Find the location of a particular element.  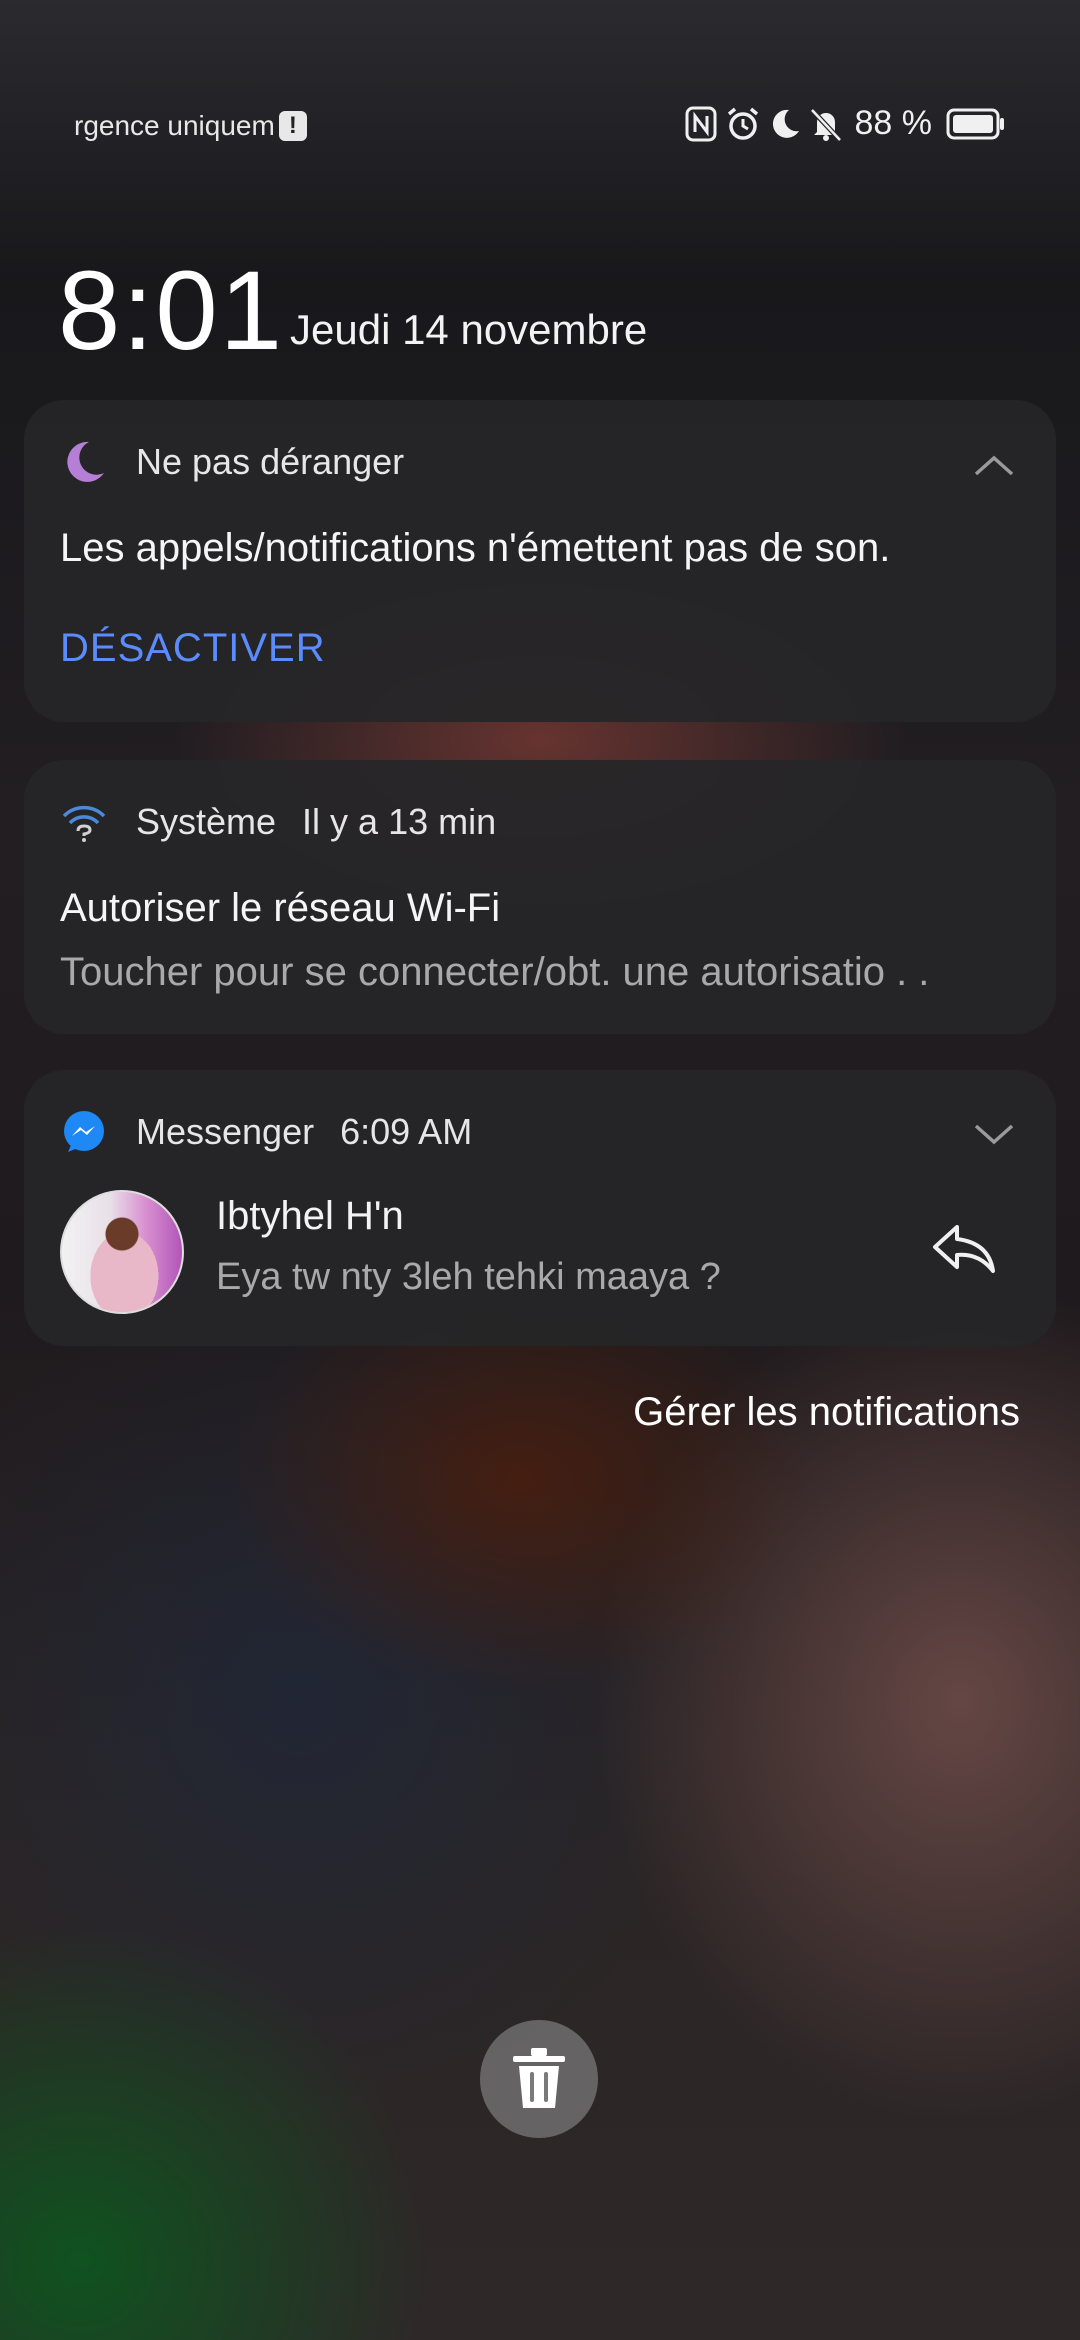

messenger-header: Messenger 6:09 AM is located at coordinates (266, 1132).